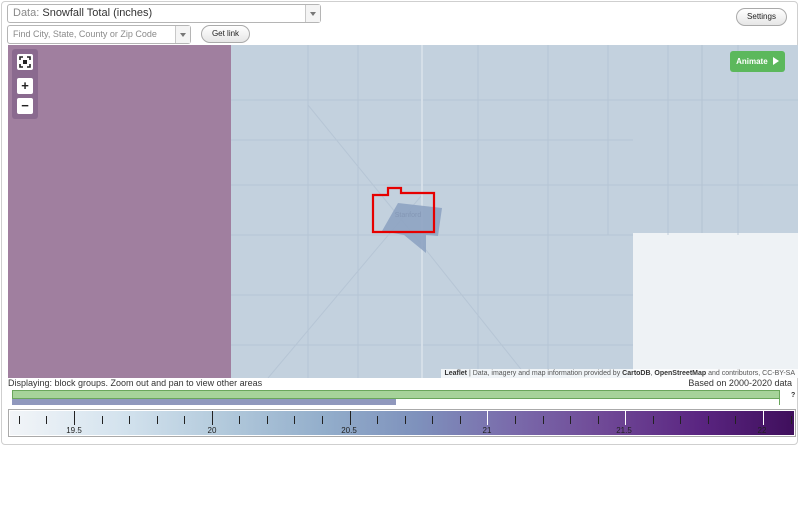 Image resolution: width=800 pixels, height=514 pixels. I want to click on timeline-bar, so click(396, 394).